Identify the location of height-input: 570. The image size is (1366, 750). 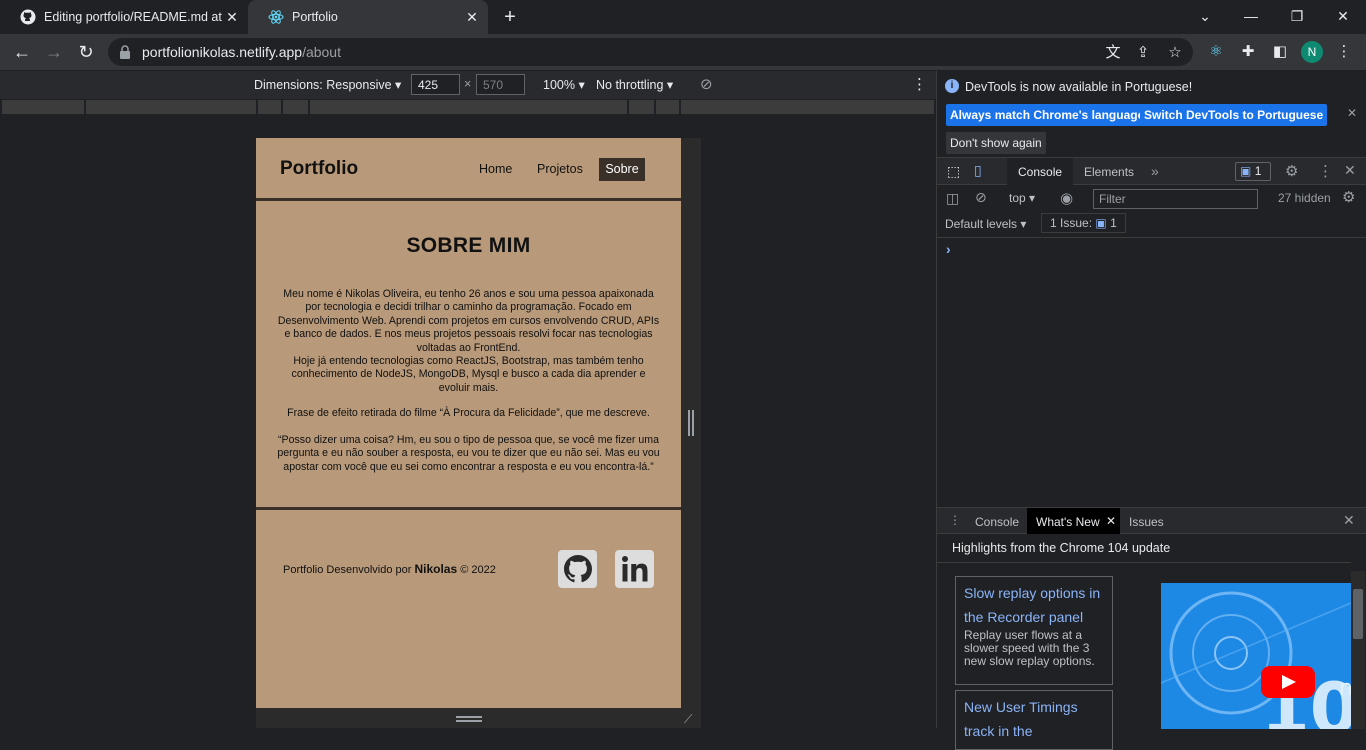
(500, 84).